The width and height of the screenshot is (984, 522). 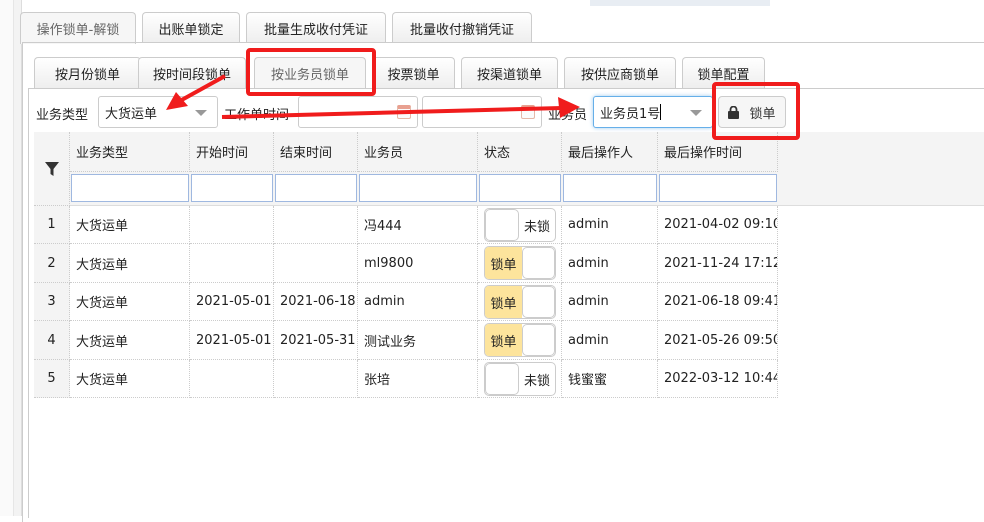 What do you see at coordinates (373, 96) in the screenshot?
I see `annotation-arrows` at bounding box center [373, 96].